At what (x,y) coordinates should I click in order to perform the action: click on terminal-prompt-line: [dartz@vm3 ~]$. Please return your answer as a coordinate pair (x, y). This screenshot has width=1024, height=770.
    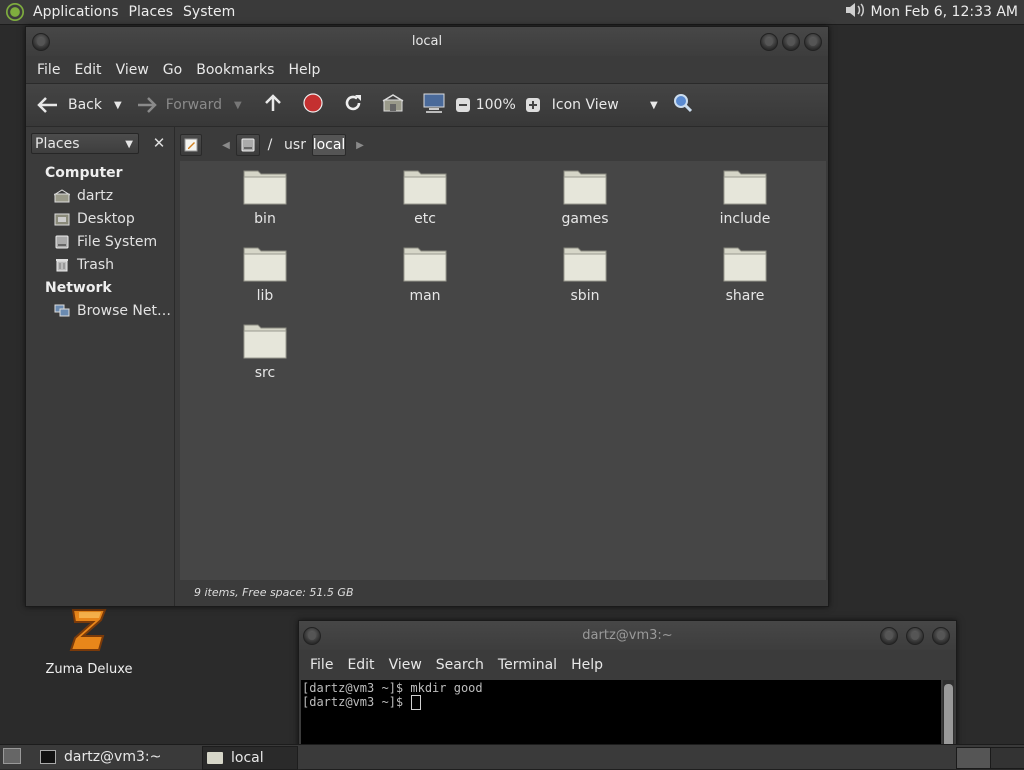
    Looking at the image, I should click on (621, 702).